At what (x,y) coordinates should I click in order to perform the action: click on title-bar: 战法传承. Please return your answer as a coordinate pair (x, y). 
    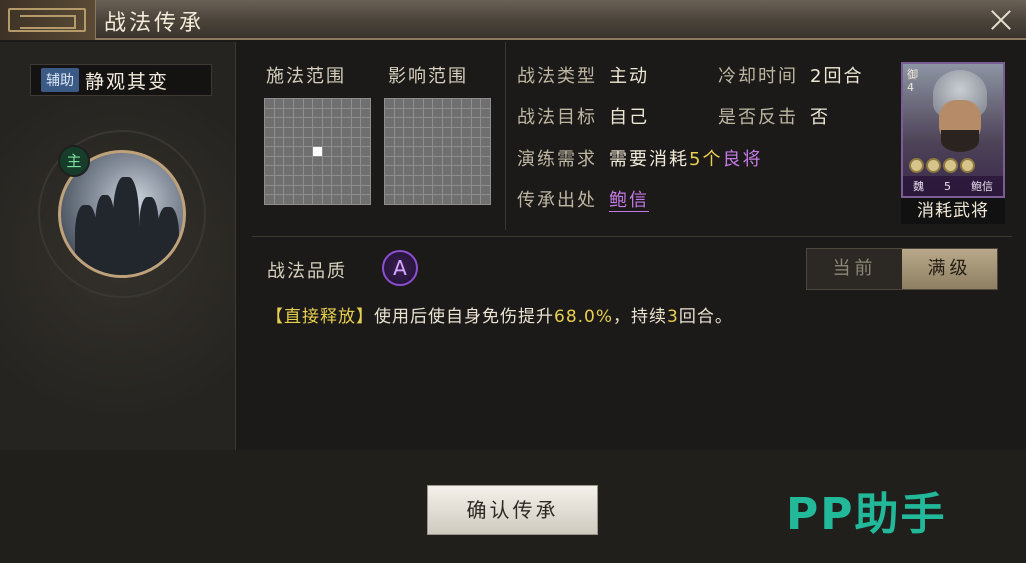
    Looking at the image, I should click on (513, 20).